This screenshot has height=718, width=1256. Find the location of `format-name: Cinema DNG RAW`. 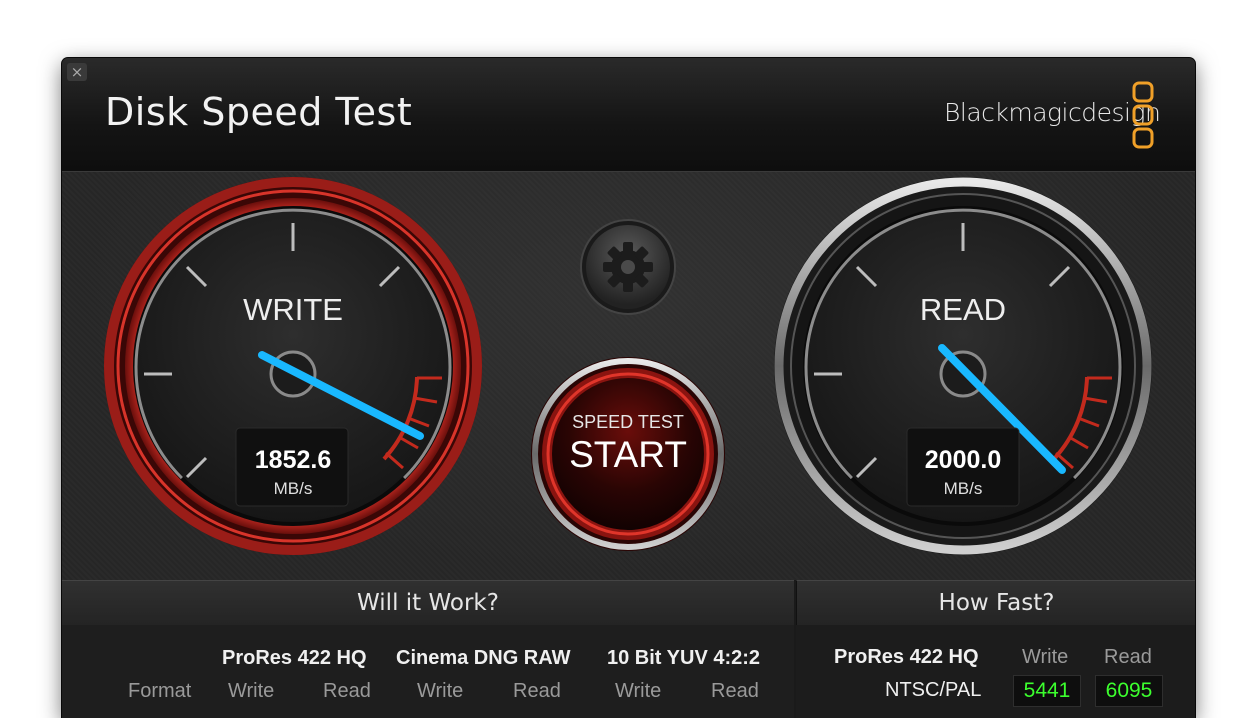

format-name: Cinema DNG RAW is located at coordinates (483, 658).